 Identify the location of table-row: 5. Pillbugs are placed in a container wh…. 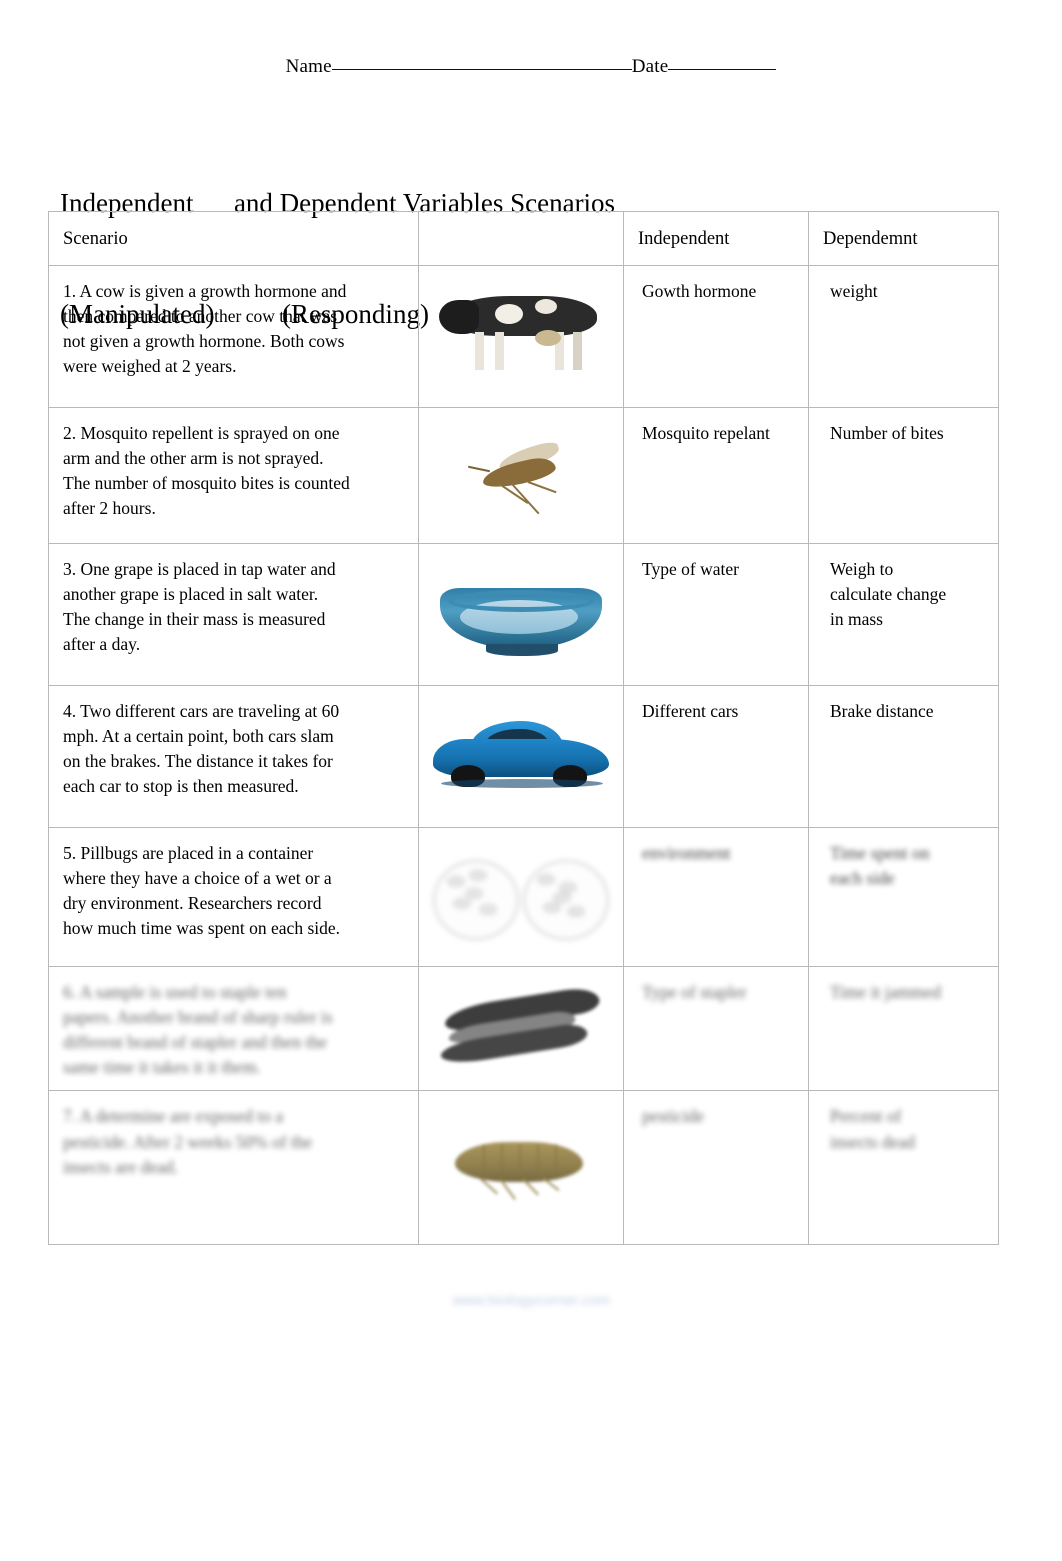
(523, 896).